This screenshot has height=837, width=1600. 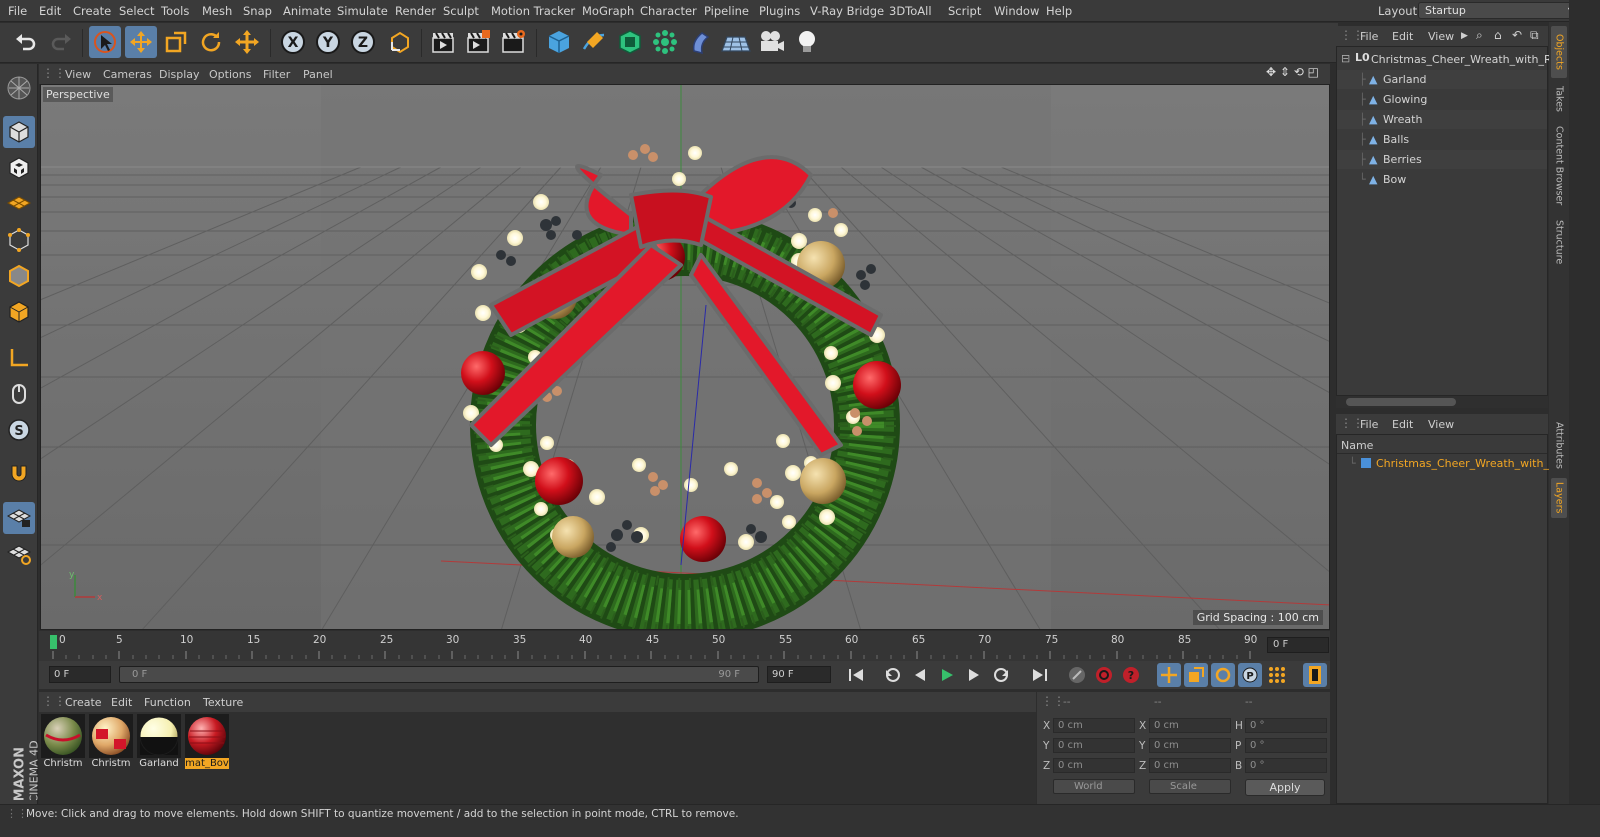 What do you see at coordinates (257, 11) in the screenshot?
I see `menu-snap: Snap` at bounding box center [257, 11].